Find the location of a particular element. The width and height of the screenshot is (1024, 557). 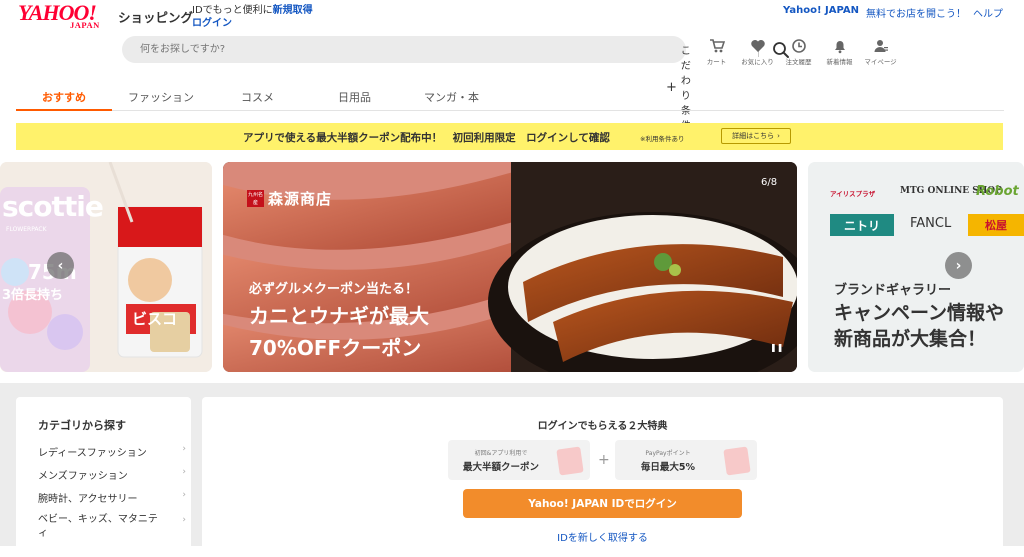

heart-icon is located at coordinates (757, 46).